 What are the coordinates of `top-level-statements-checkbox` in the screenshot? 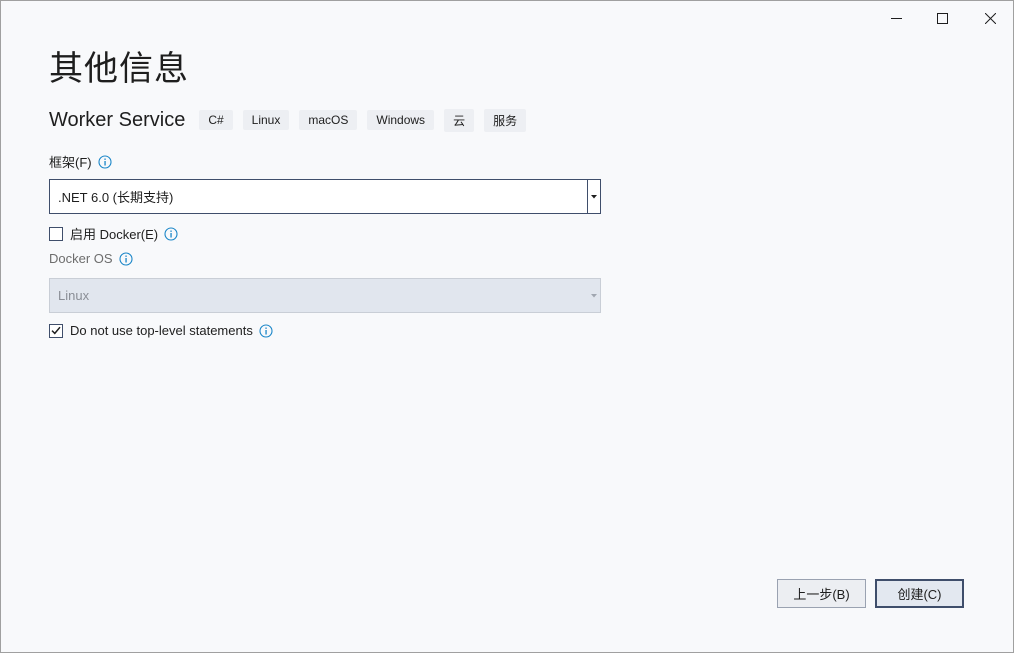 It's located at (56, 330).